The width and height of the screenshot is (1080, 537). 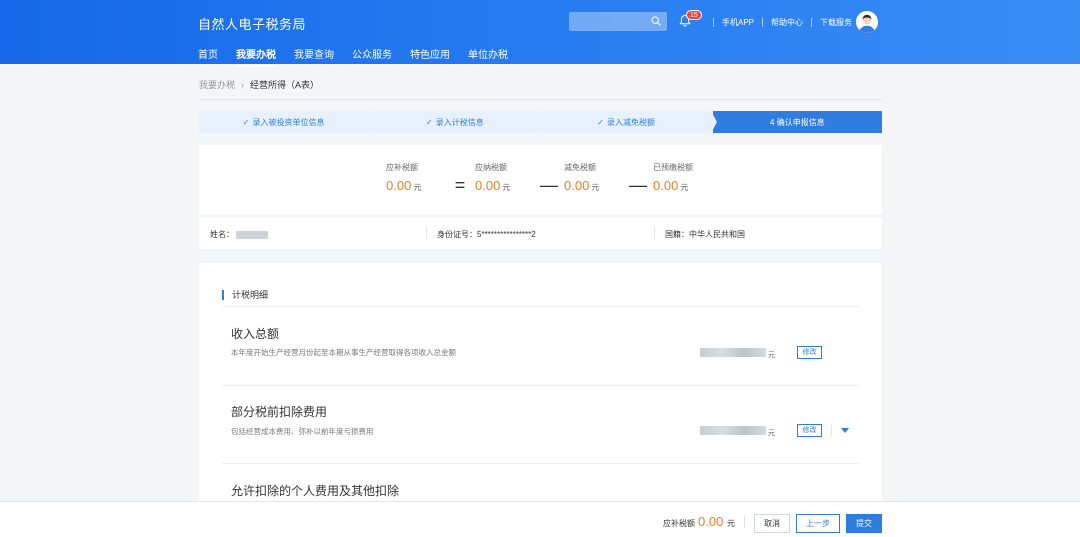 What do you see at coordinates (673, 167) in the screenshot?
I see `summary-label: 已预缴税额` at bounding box center [673, 167].